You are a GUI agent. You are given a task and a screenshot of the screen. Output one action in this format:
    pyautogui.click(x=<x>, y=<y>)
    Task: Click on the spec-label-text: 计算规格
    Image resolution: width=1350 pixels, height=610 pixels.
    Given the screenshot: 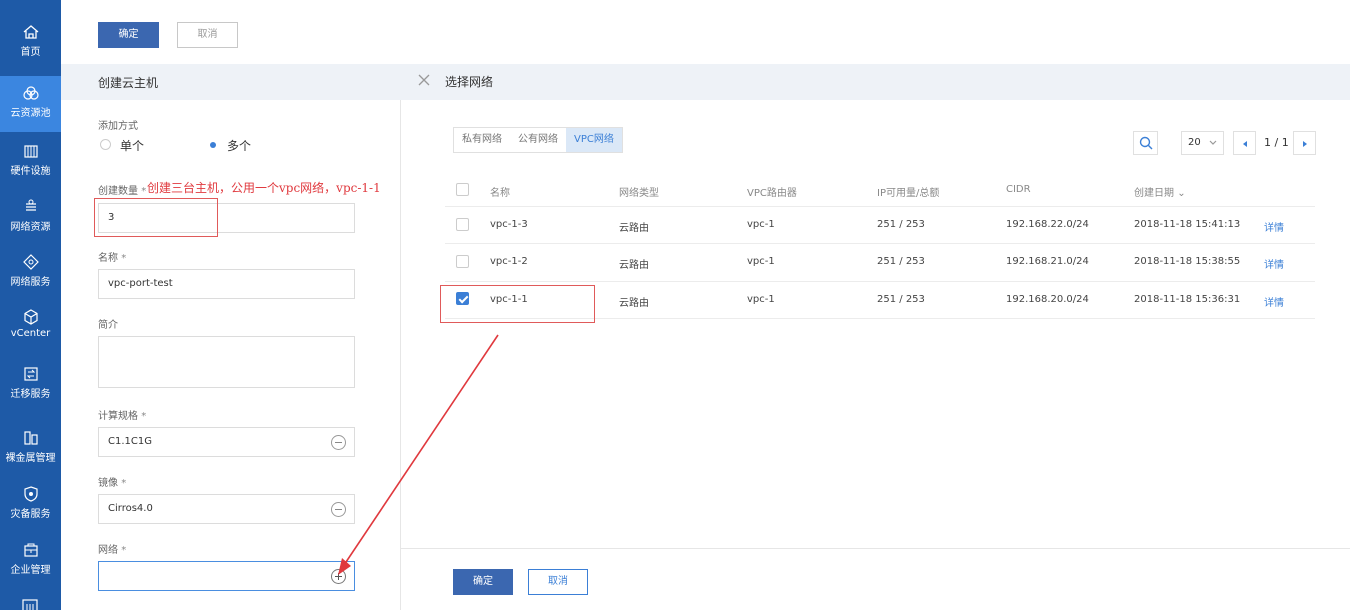 What is the action you would take?
    pyautogui.click(x=118, y=416)
    